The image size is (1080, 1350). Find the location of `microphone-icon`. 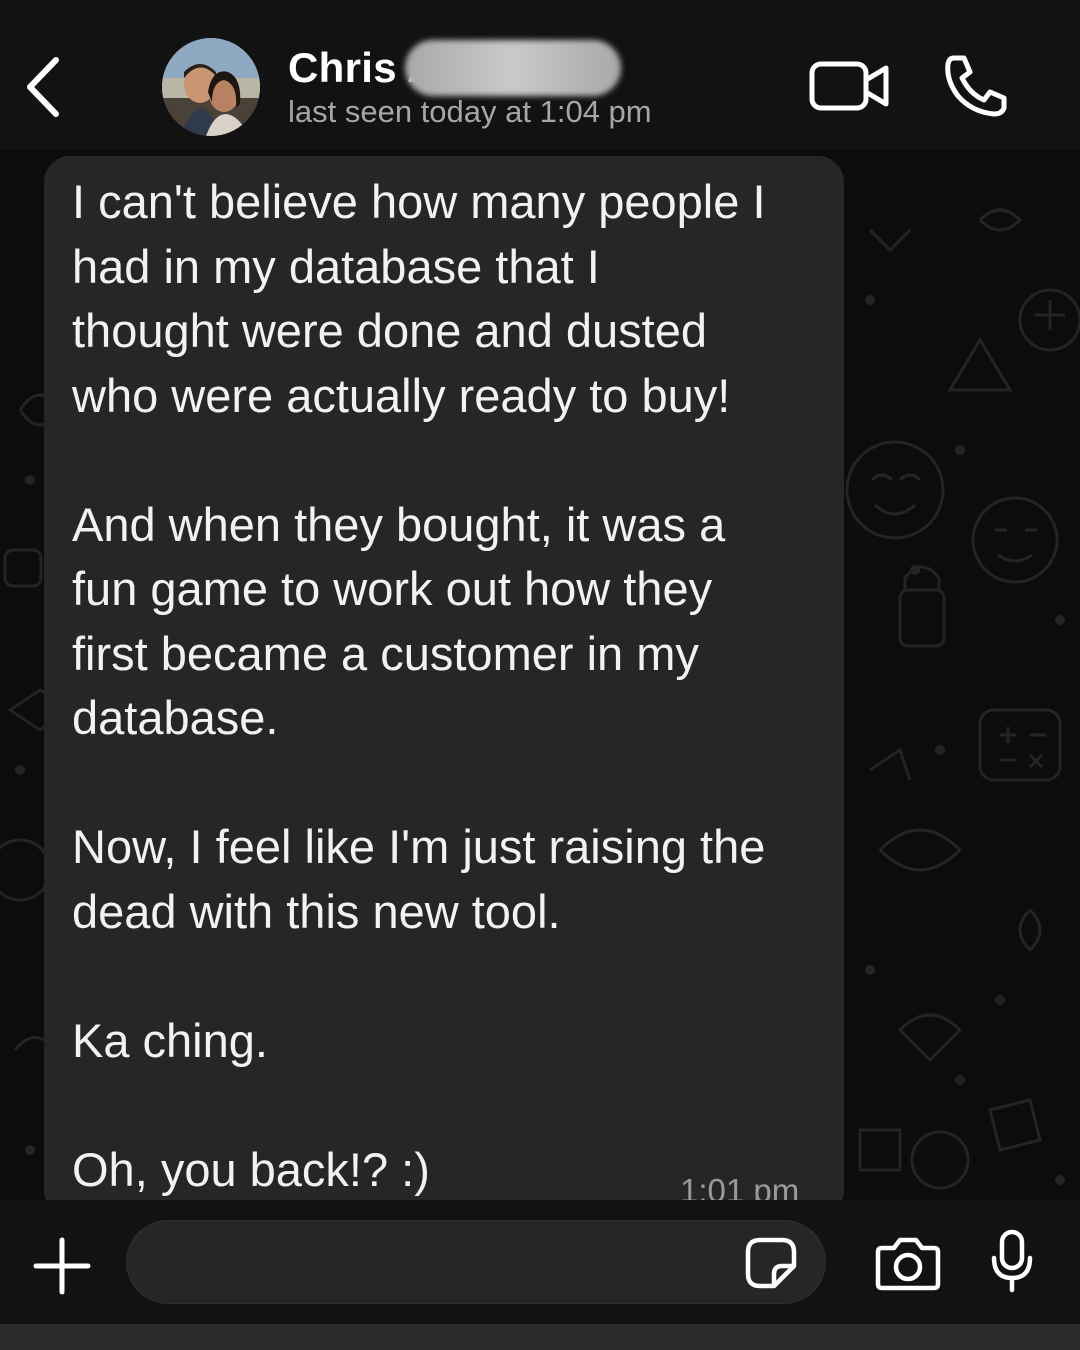

microphone-icon is located at coordinates (1012, 1261).